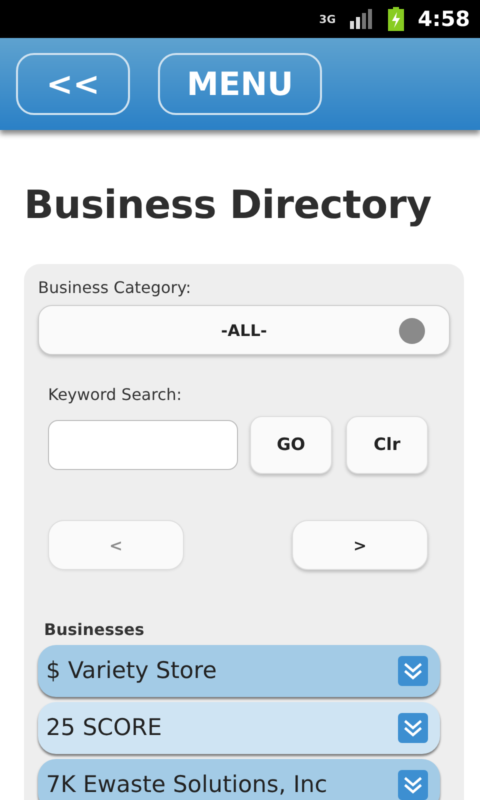 This screenshot has width=480, height=800. I want to click on business-item: 25 SCORE, so click(239, 728).